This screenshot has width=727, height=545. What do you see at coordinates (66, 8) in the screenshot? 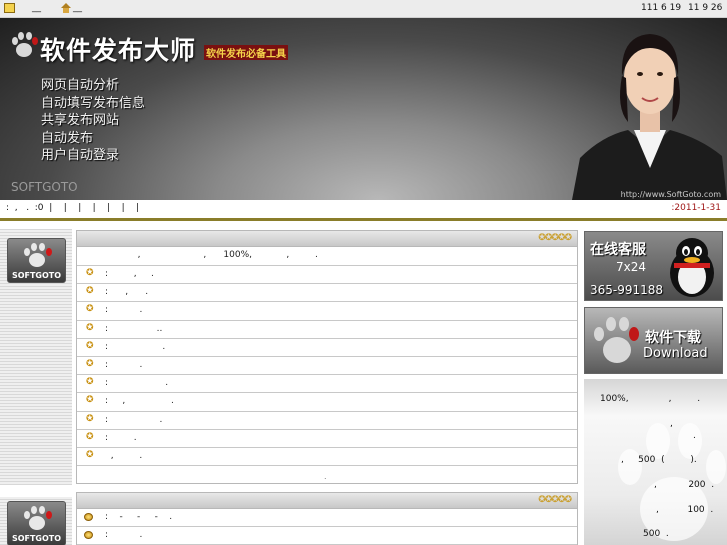
I see `home-icon` at bounding box center [66, 8].